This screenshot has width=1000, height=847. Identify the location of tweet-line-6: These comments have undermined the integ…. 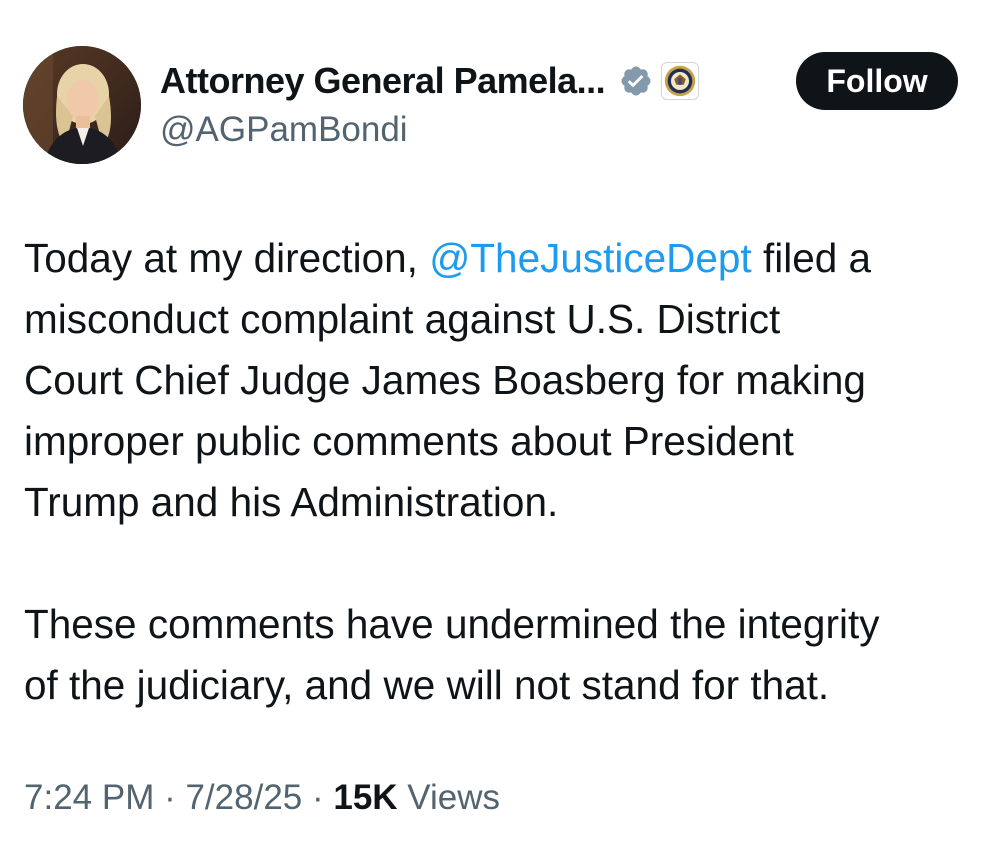
(452, 624).